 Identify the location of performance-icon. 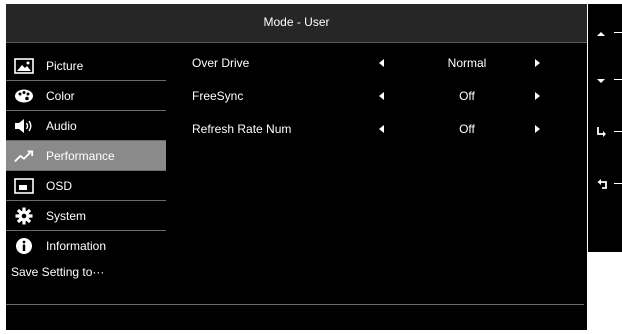
(24, 156).